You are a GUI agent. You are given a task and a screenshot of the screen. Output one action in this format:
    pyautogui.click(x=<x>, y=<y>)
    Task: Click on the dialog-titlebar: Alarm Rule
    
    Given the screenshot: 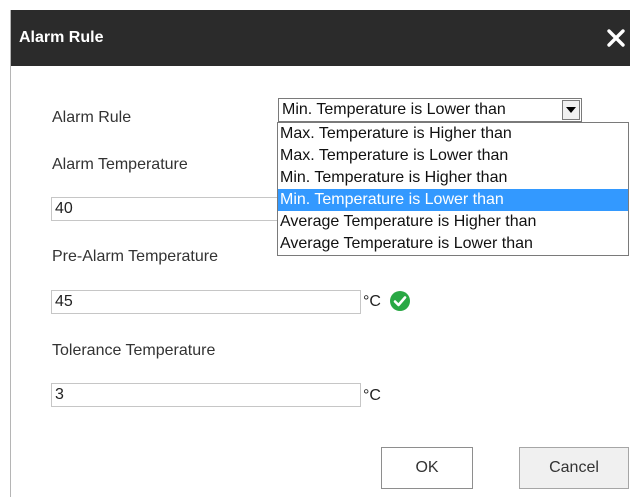 What is the action you would take?
    pyautogui.click(x=320, y=38)
    